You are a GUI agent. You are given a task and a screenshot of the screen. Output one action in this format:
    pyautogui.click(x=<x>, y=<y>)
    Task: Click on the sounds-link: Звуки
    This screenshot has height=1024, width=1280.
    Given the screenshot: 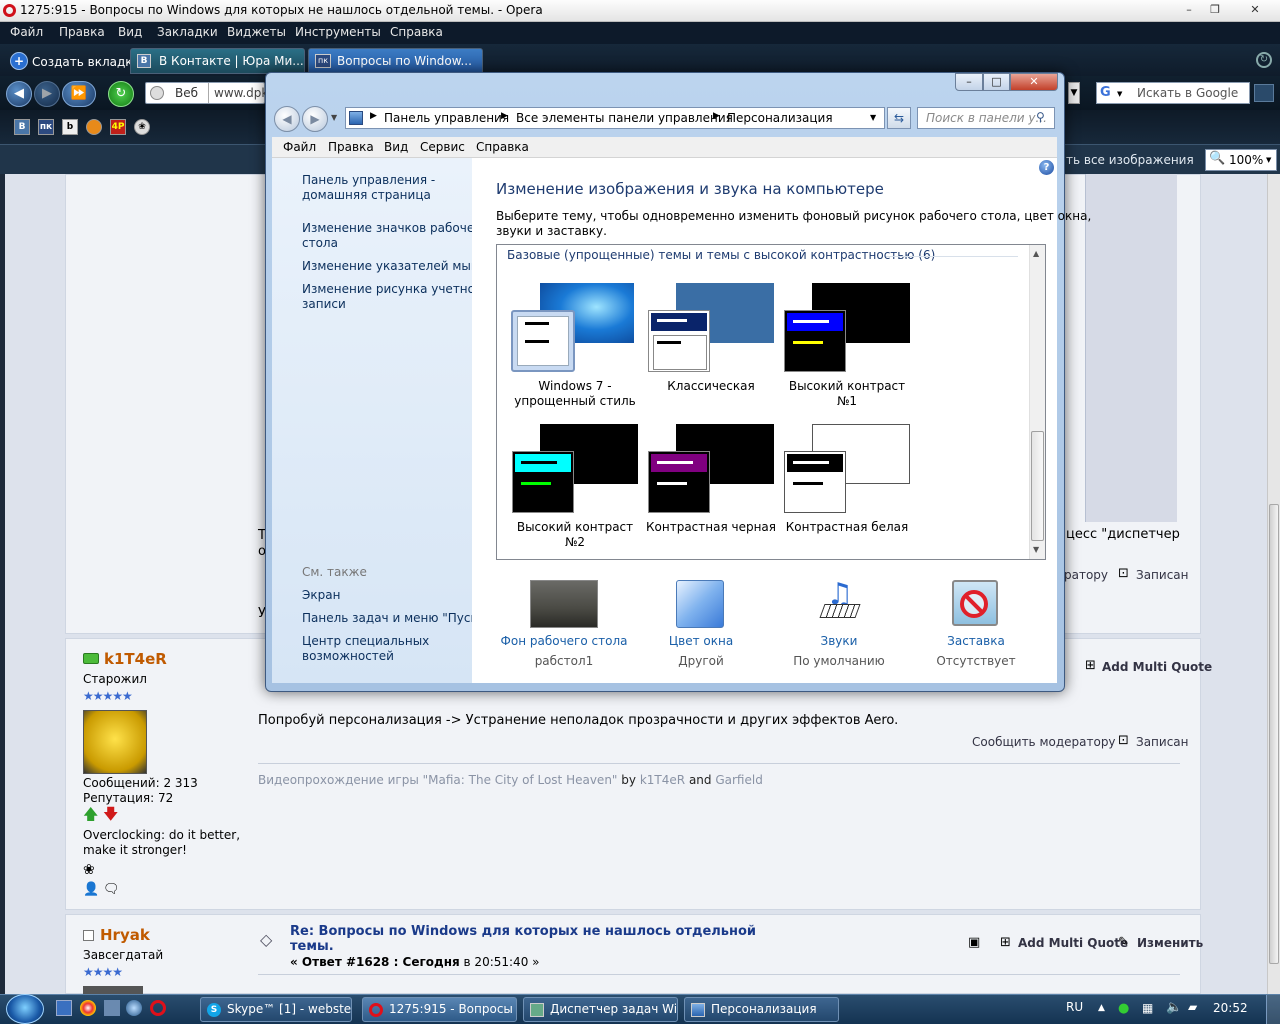 What is the action you would take?
    pyautogui.click(x=839, y=641)
    